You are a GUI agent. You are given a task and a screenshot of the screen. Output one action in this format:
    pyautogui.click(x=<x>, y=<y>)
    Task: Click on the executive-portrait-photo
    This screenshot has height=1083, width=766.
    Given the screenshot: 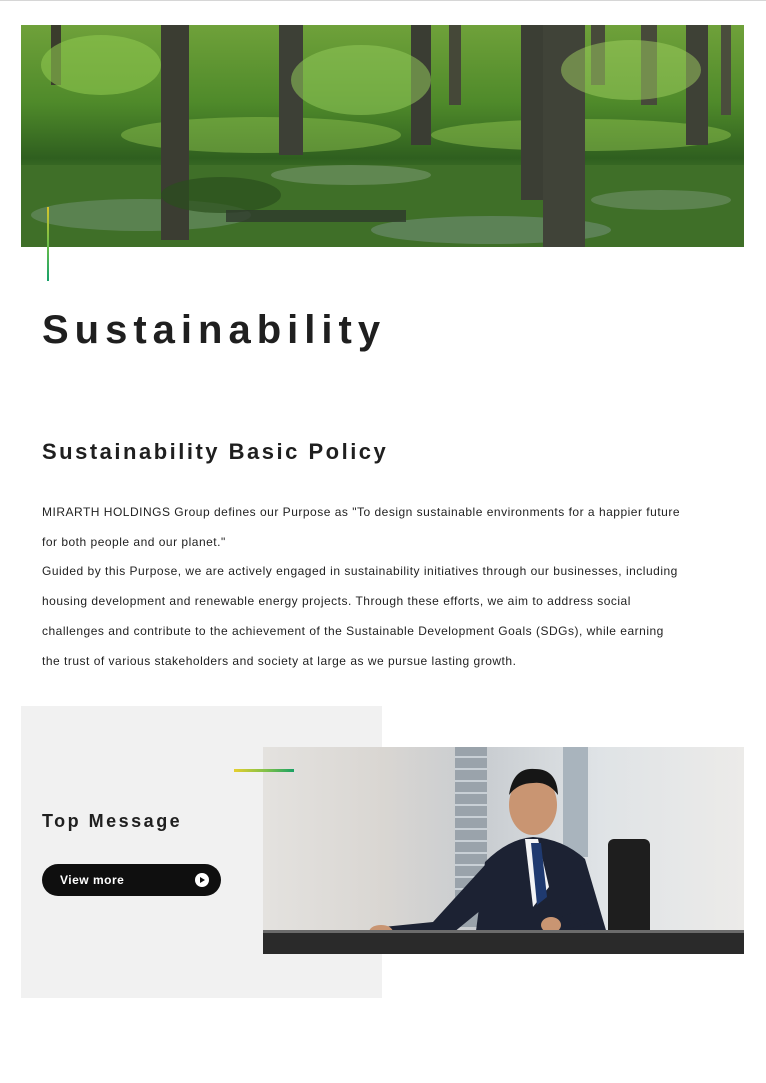 What is the action you would take?
    pyautogui.click(x=503, y=850)
    